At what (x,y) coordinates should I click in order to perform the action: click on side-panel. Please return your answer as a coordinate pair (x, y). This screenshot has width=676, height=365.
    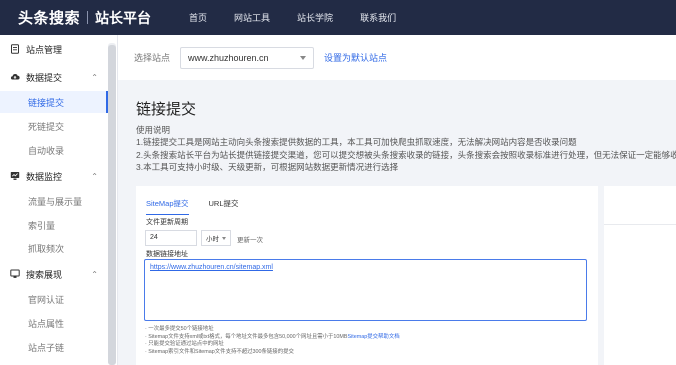
    Looking at the image, I should click on (640, 275).